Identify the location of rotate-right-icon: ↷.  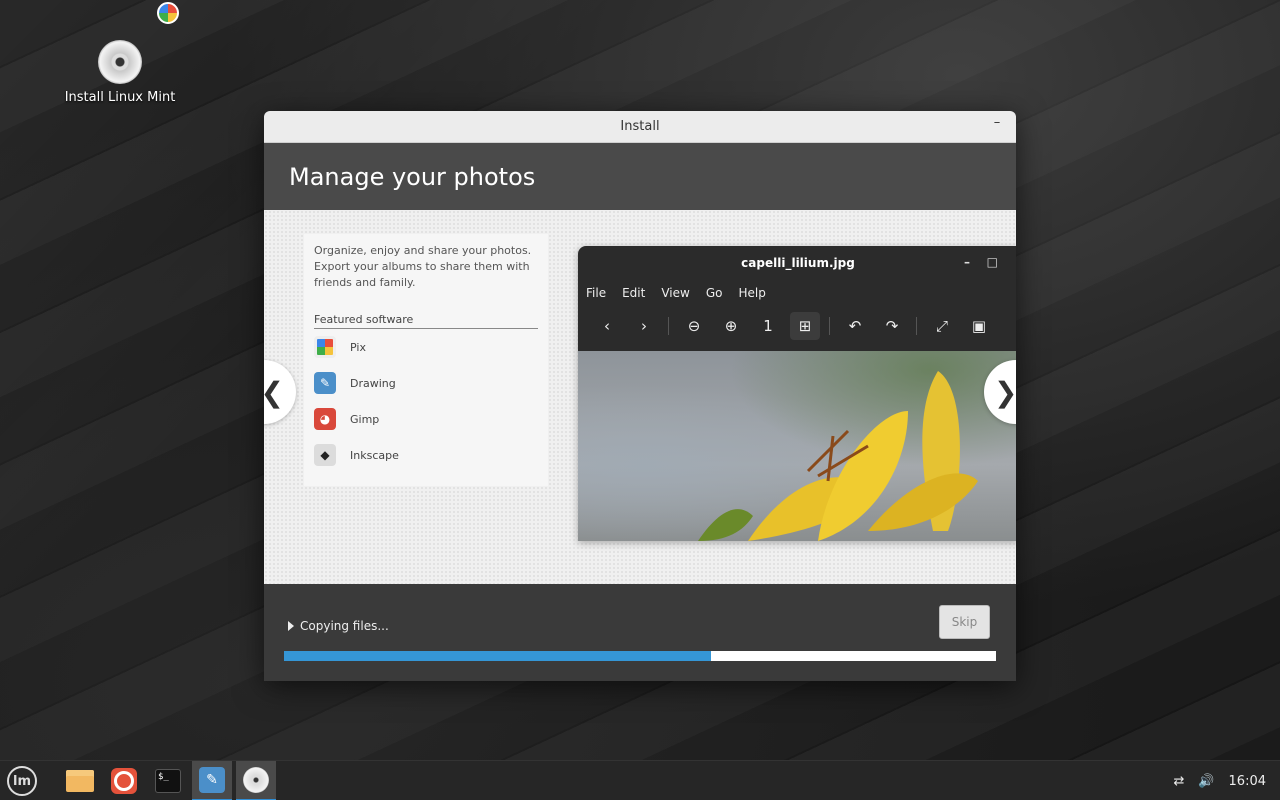
(892, 326).